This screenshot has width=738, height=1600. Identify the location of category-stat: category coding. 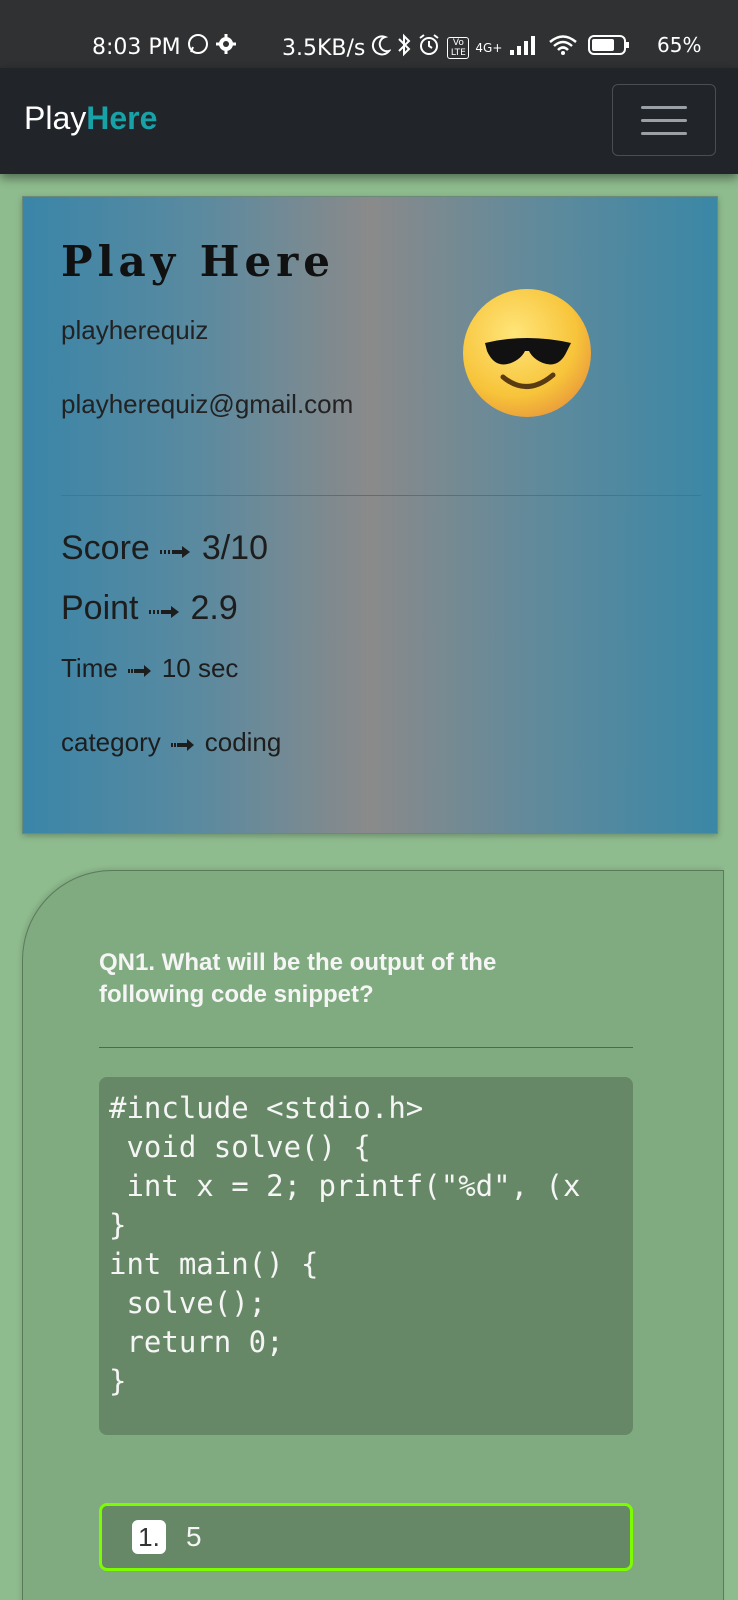
(171, 742).